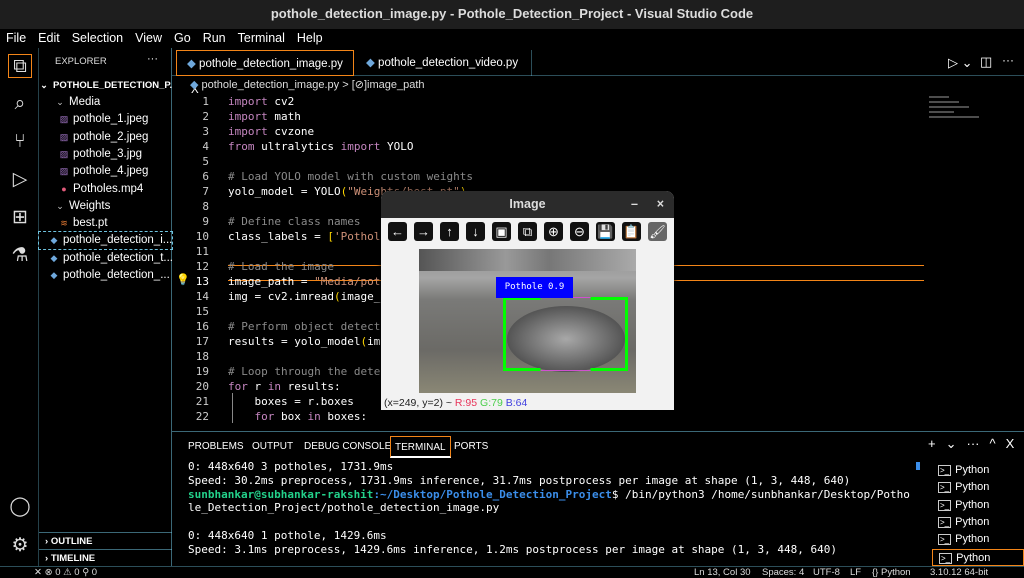 This screenshot has height=578, width=1024. What do you see at coordinates (449, 231) in the screenshot?
I see `toolbar-button: ↑` at bounding box center [449, 231].